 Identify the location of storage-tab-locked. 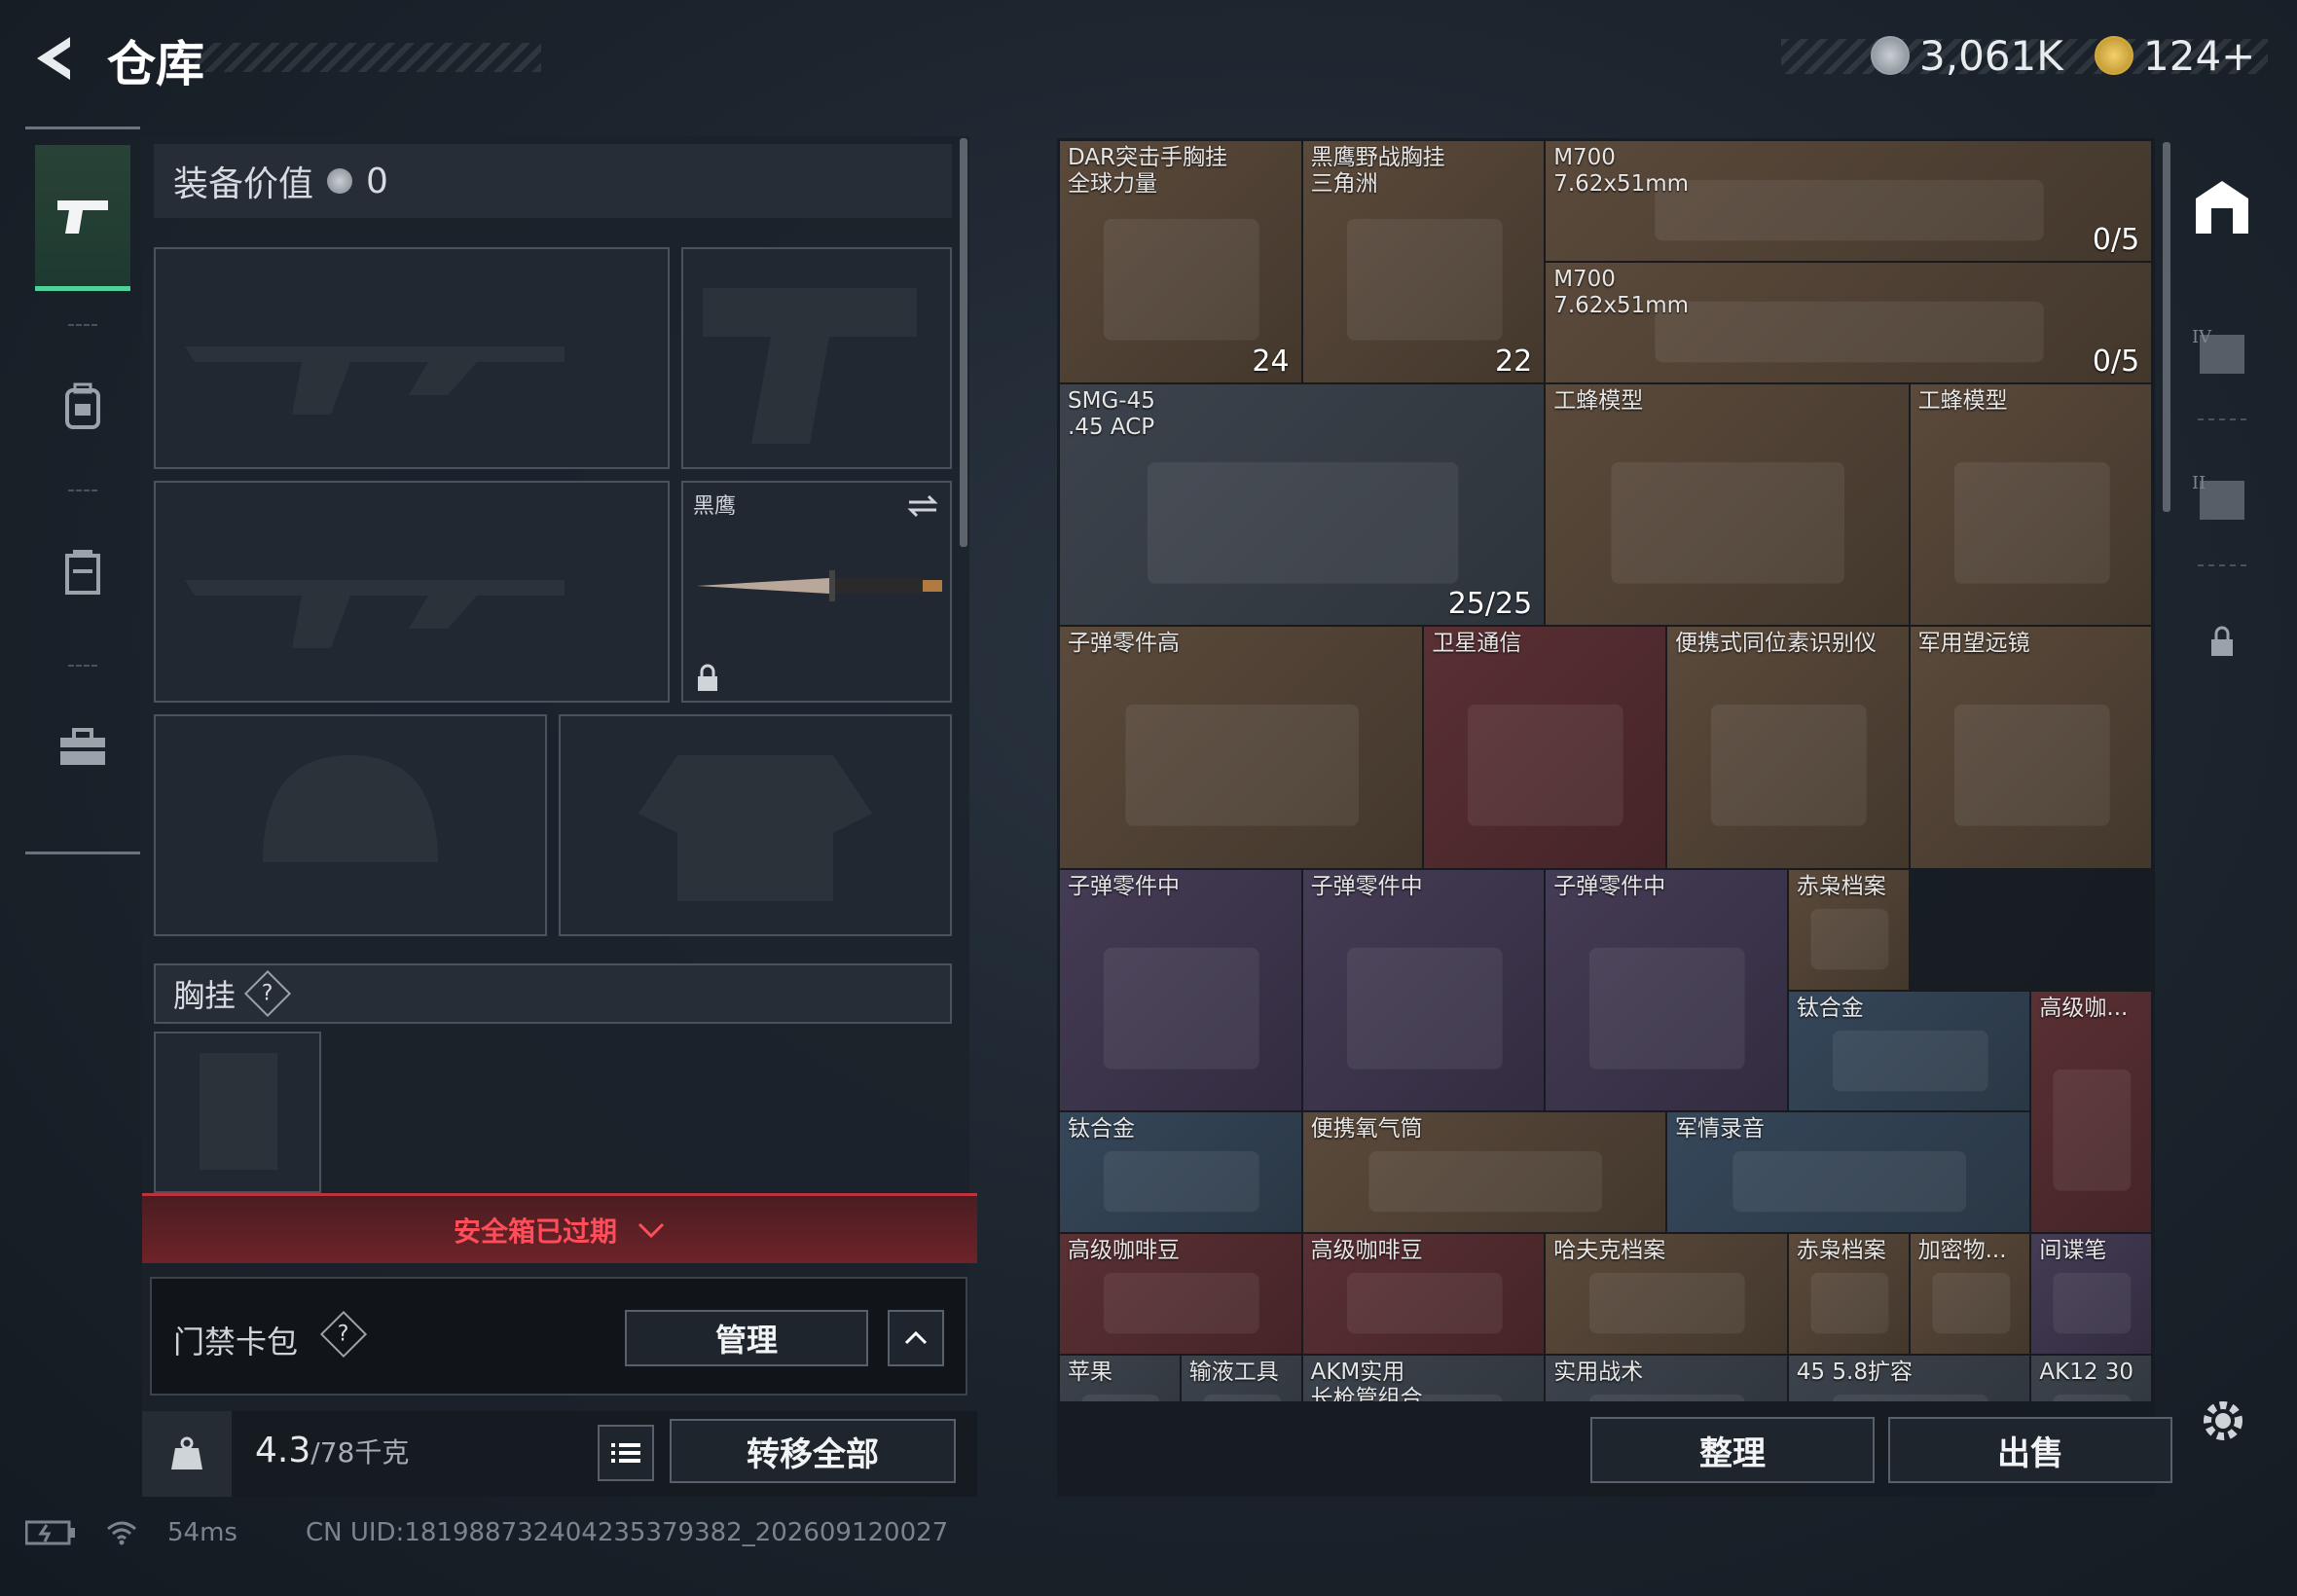
(2222, 643).